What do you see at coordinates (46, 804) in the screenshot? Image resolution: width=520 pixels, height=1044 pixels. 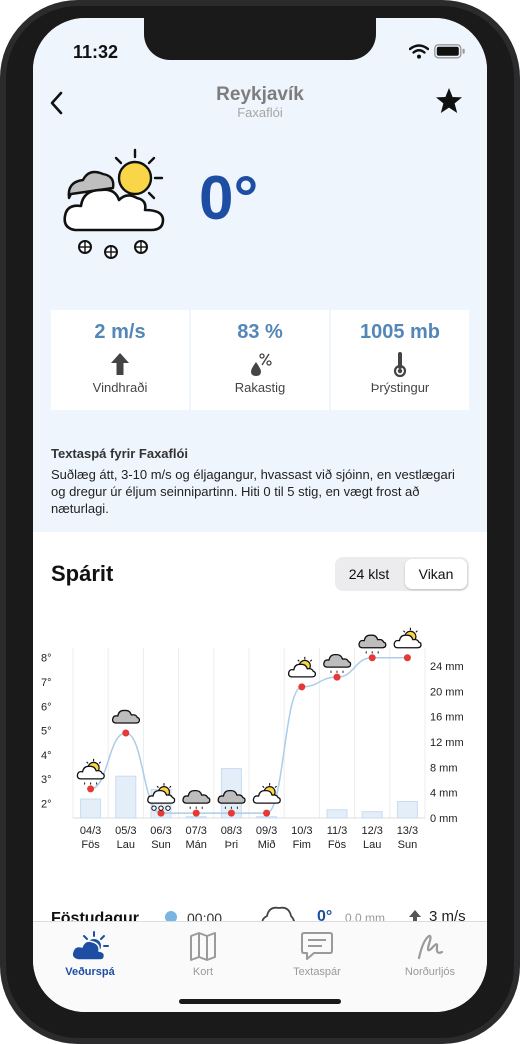 I see `y-left-tick-label: 2°` at bounding box center [46, 804].